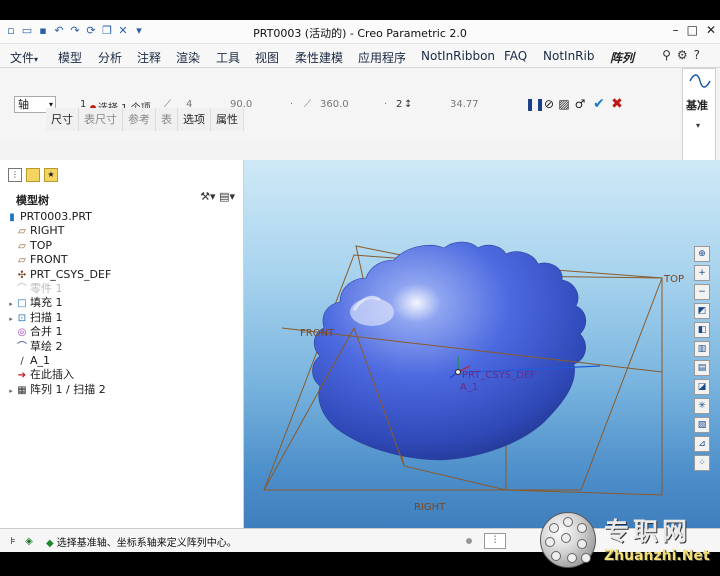 This screenshot has height=576, width=720. What do you see at coordinates (599, 104) in the screenshot?
I see `ok-check-icon: ✔` at bounding box center [599, 104].